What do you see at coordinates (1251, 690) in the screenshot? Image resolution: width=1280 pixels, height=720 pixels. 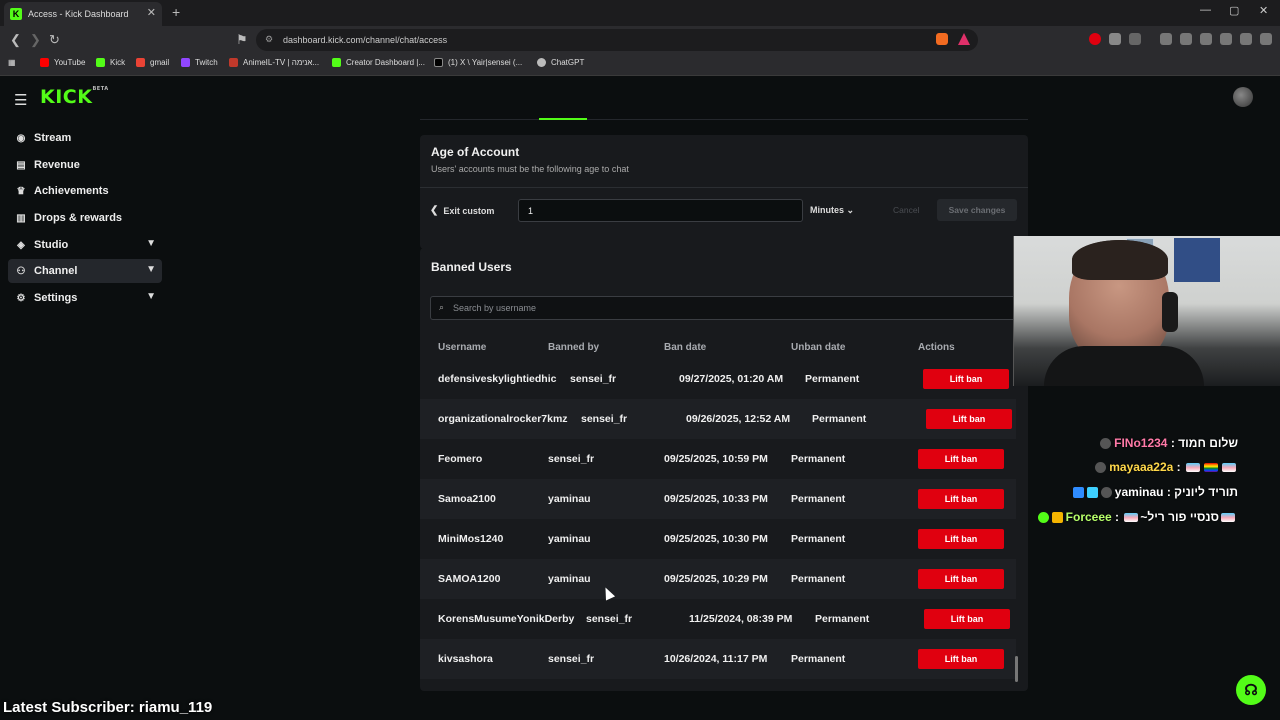 I see `support-chat-button: ☊` at bounding box center [1251, 690].